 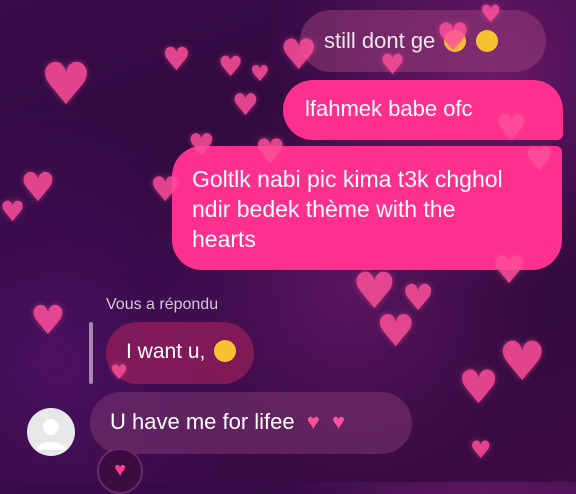 What do you see at coordinates (225, 351) in the screenshot?
I see `pensive-face-emoji-icon` at bounding box center [225, 351].